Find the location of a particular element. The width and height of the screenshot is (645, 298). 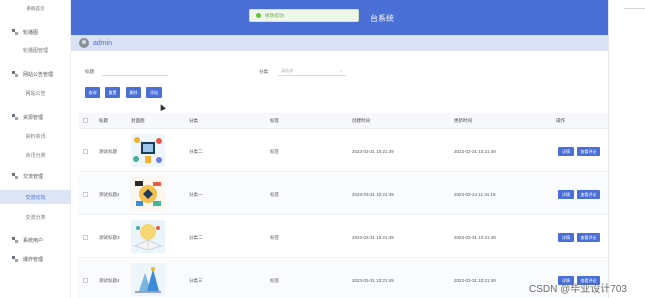

sidebar-item-label: 系统用户 is located at coordinates (33, 240).